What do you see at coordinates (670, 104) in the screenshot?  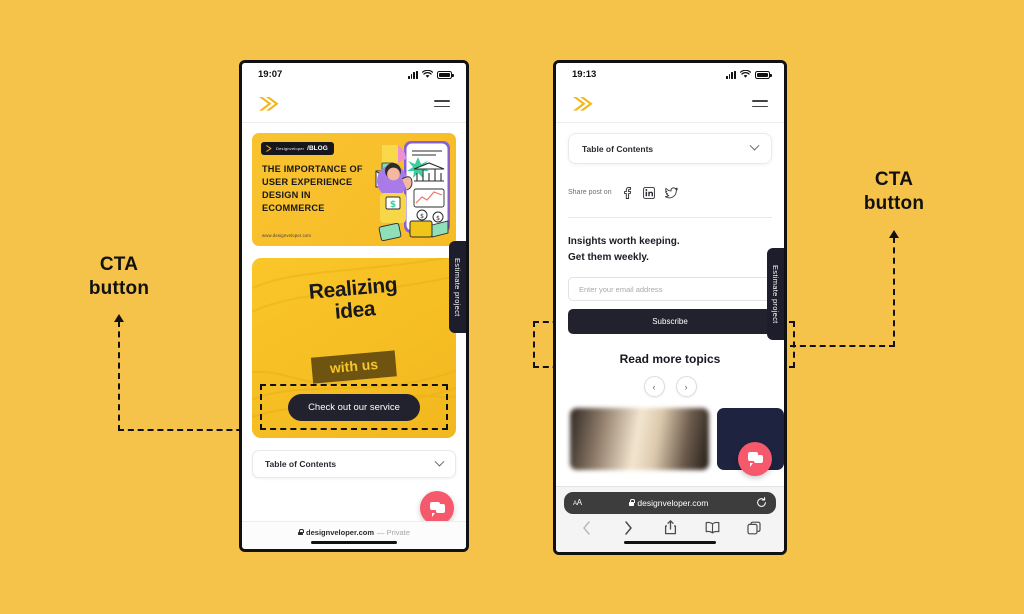 I see `site-header-right` at bounding box center [670, 104].